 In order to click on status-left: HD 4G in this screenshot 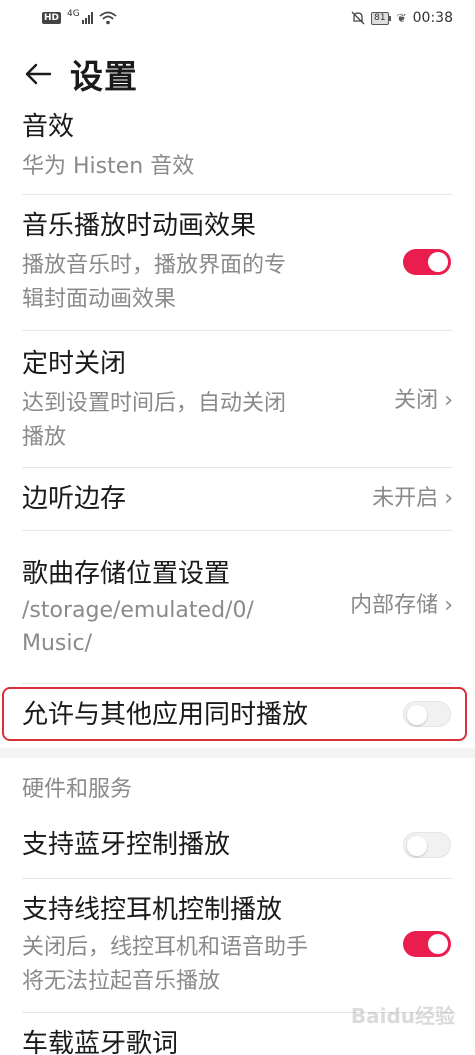, I will do `click(79, 17)`.